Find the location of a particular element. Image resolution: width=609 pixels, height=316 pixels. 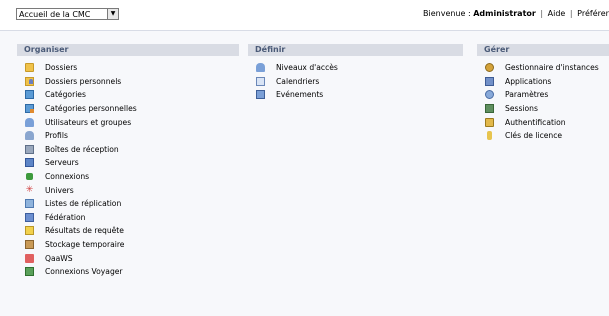

temp-storage-icon is located at coordinates (29, 245).